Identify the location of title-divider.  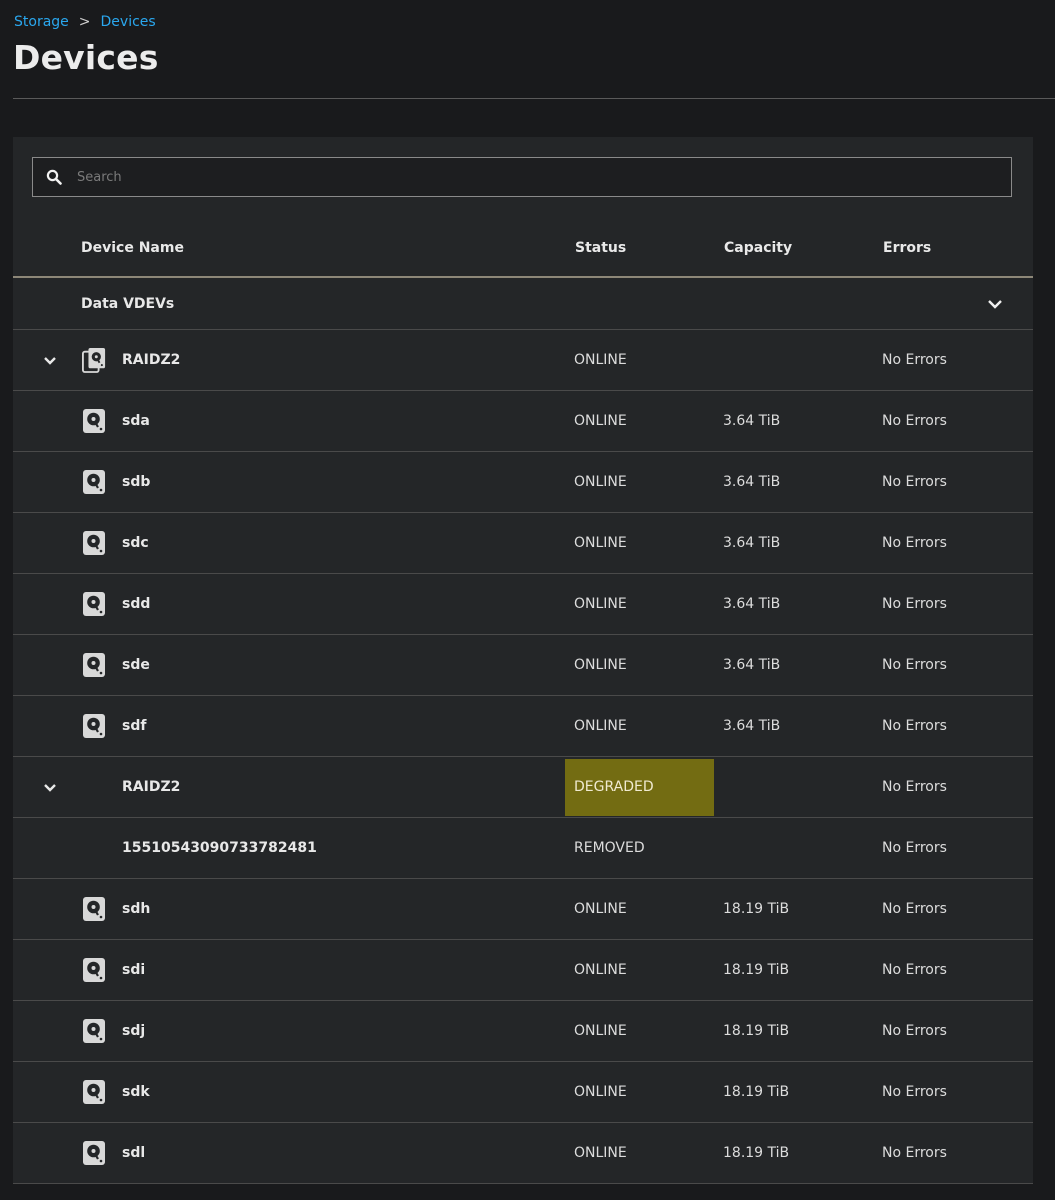
(534, 98).